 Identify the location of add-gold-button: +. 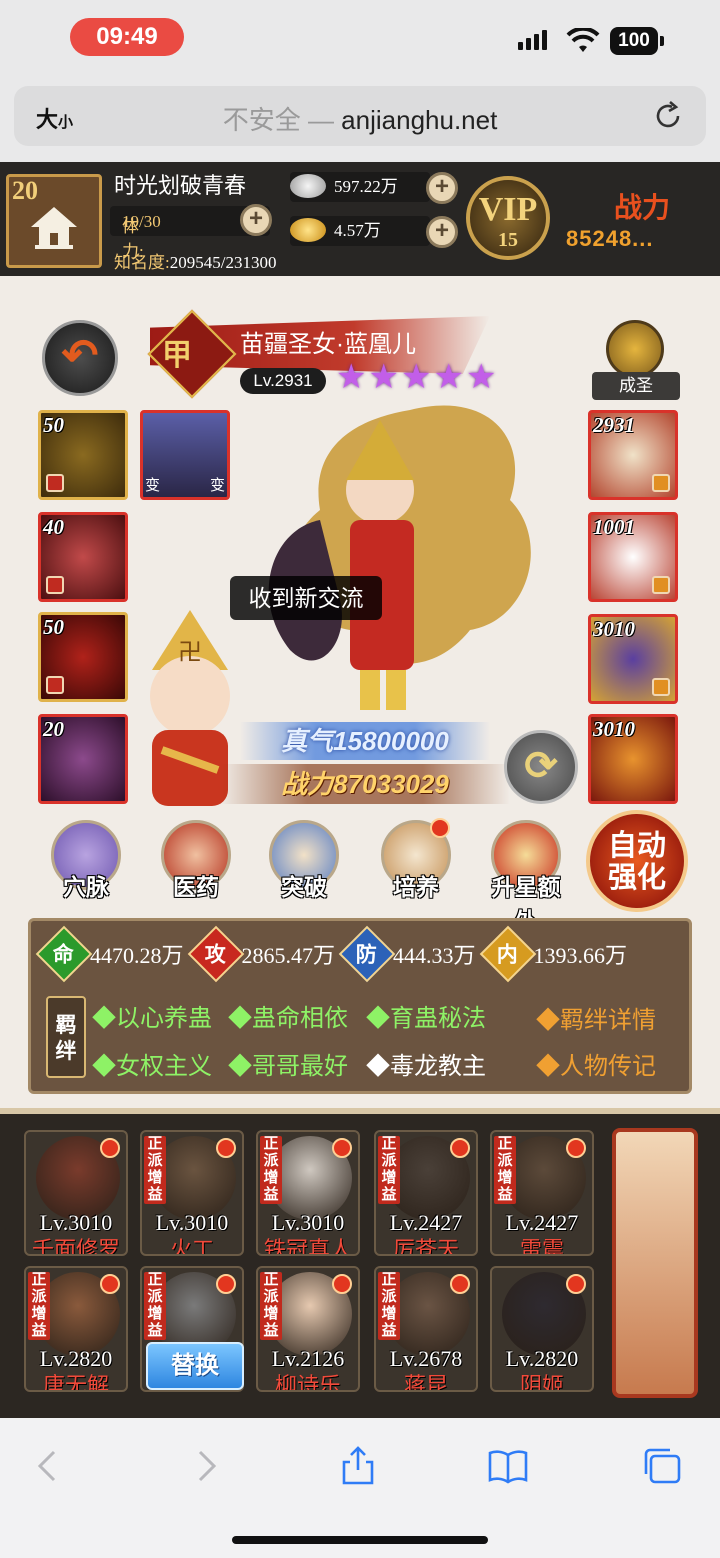
(442, 232).